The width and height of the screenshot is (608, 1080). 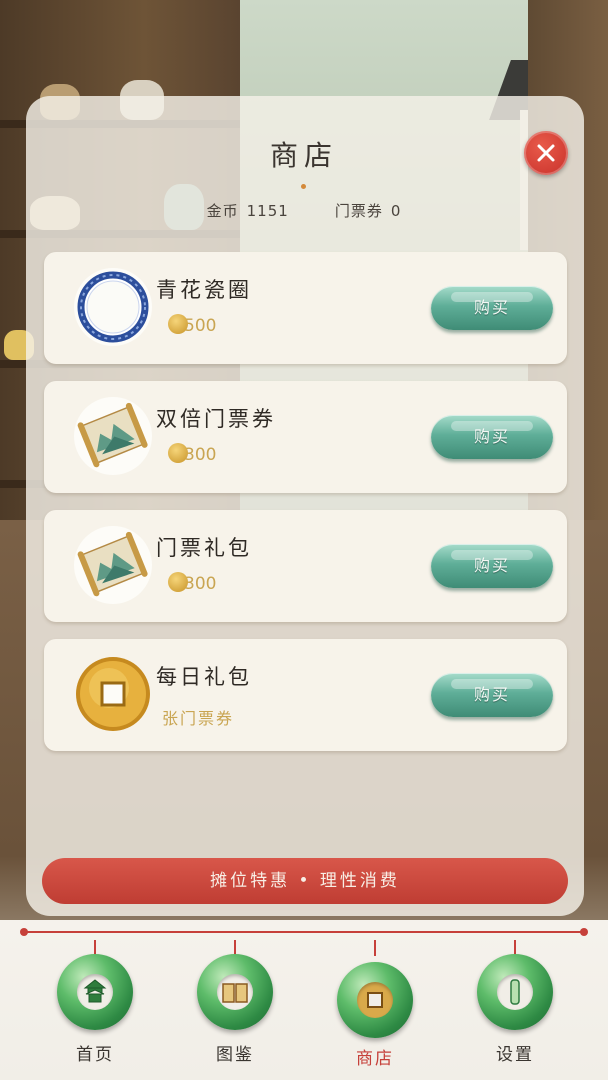 What do you see at coordinates (305, 695) in the screenshot?
I see `shop-item-card: 每日礼包 张门票券 购买` at bounding box center [305, 695].